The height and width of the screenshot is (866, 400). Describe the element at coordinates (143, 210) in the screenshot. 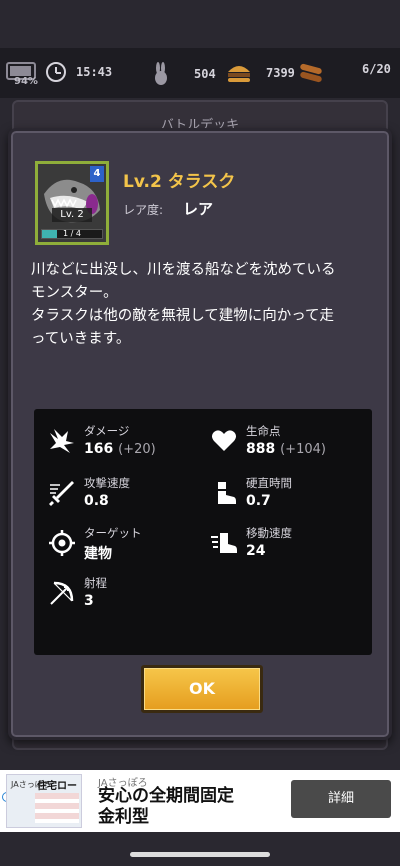

I see `rarity-label: レア度:` at that location.